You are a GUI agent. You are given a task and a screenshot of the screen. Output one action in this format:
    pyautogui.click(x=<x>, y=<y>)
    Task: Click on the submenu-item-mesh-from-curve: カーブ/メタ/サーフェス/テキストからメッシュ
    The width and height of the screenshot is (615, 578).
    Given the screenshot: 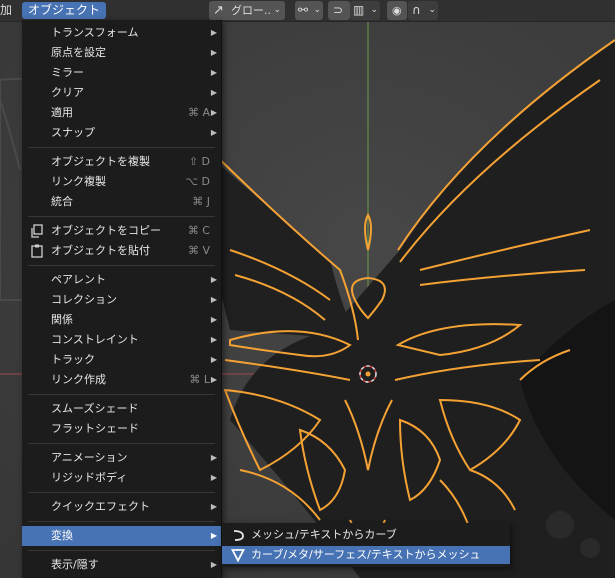 What is the action you would take?
    pyautogui.click(x=366, y=555)
    